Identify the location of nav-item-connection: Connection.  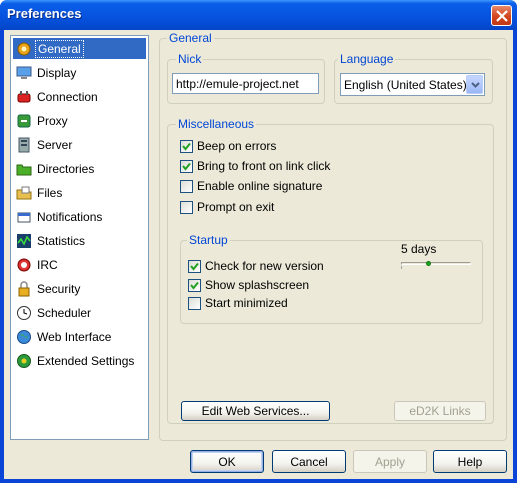
(79, 96).